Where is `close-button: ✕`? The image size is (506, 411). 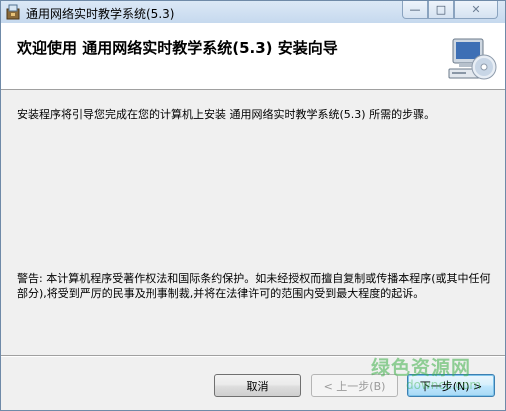
close-button: ✕ is located at coordinates (476, 10).